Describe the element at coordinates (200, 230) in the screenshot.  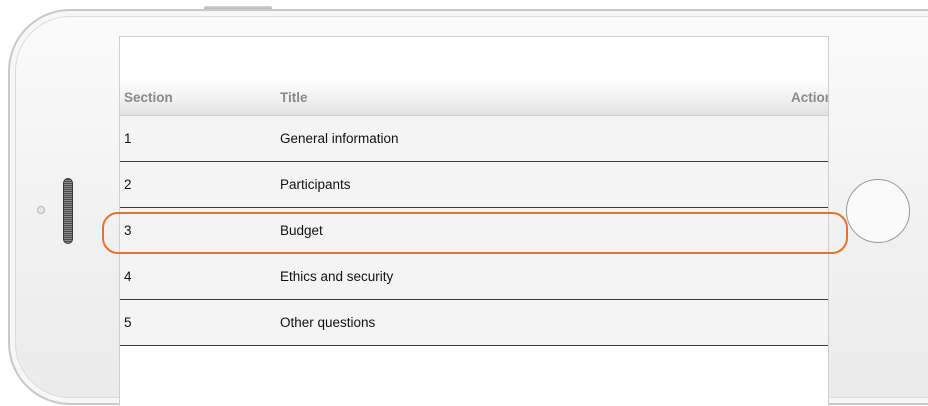
I see `cell-section-number: 3` at that location.